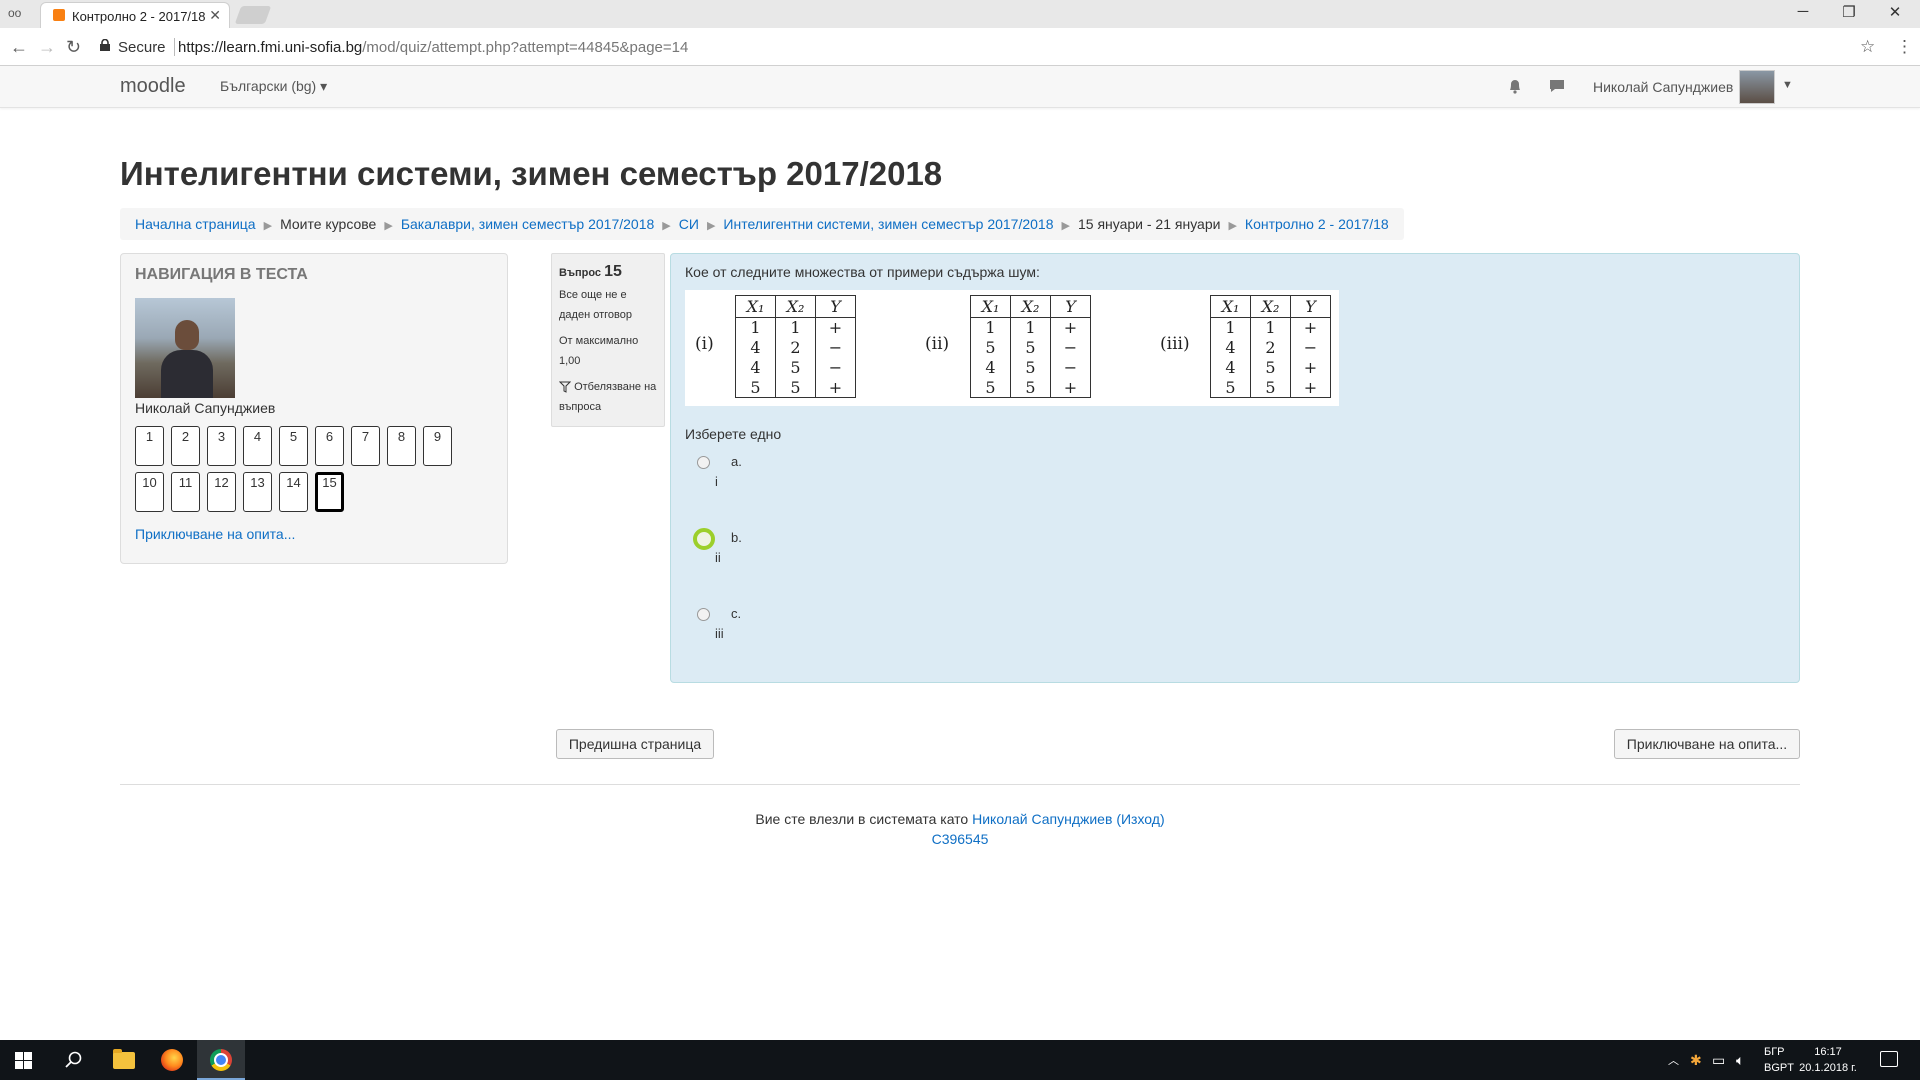 The height and width of the screenshot is (1080, 1920). Describe the element at coordinates (1849, 12) in the screenshot. I see `restore-icon: ❐` at that location.